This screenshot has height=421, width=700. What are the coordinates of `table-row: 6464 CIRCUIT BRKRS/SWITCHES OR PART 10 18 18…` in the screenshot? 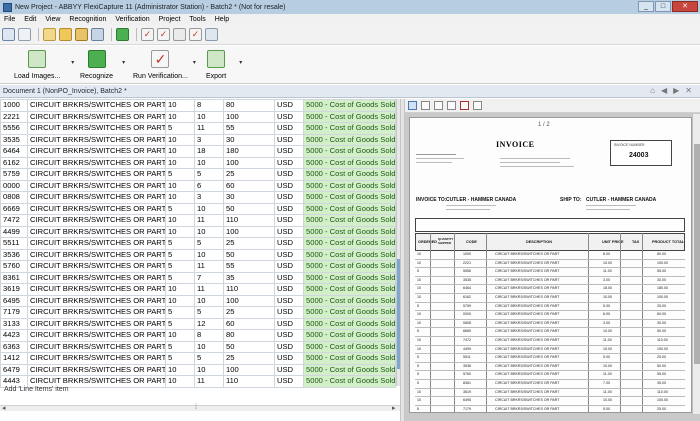 It's located at (198, 151).